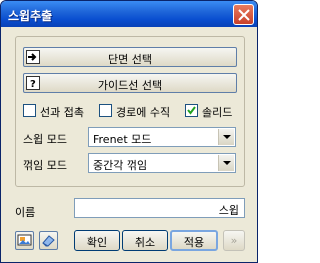 Image resolution: width=320 pixels, height=263 pixels. I want to click on select-section-label: 단면 선택, so click(130, 59).